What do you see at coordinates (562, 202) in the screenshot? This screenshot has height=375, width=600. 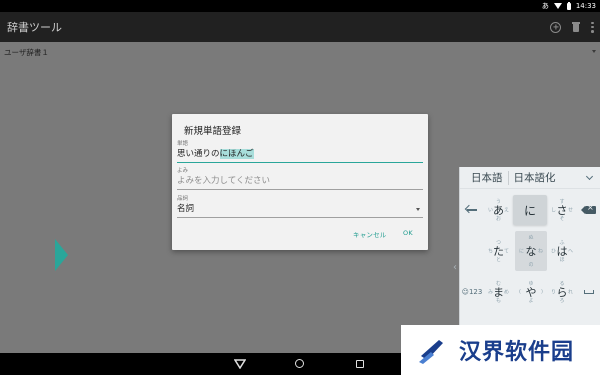 I see `flick-hint: す` at bounding box center [562, 202].